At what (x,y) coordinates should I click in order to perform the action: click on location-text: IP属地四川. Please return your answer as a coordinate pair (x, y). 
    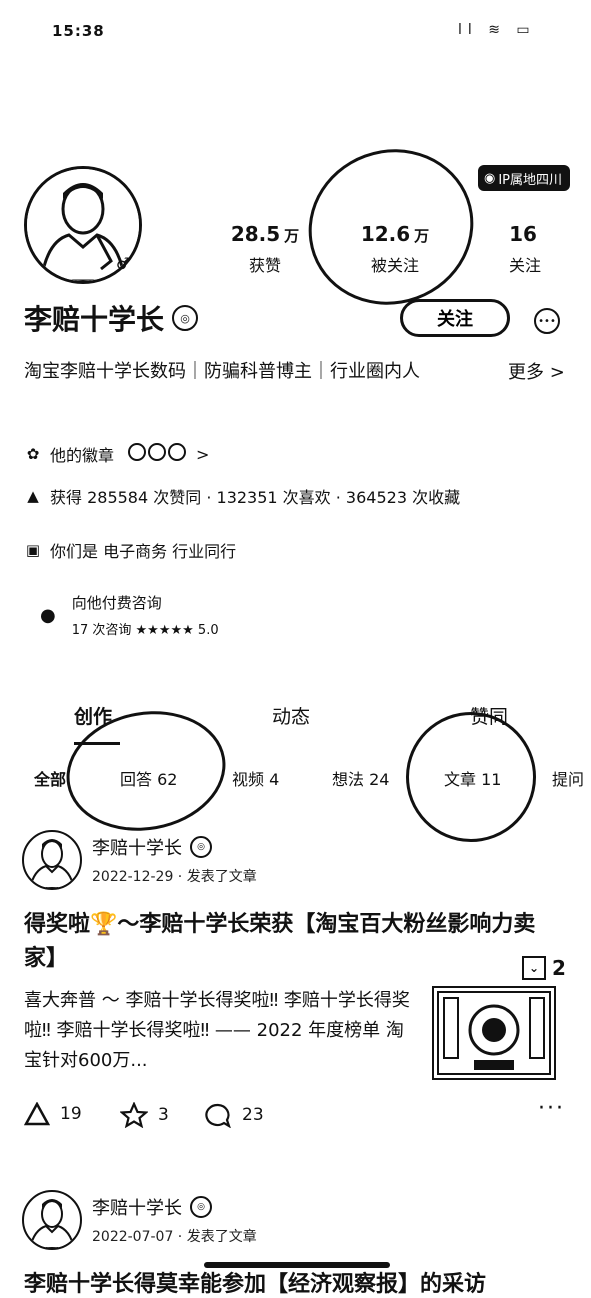
    Looking at the image, I should click on (530, 180).